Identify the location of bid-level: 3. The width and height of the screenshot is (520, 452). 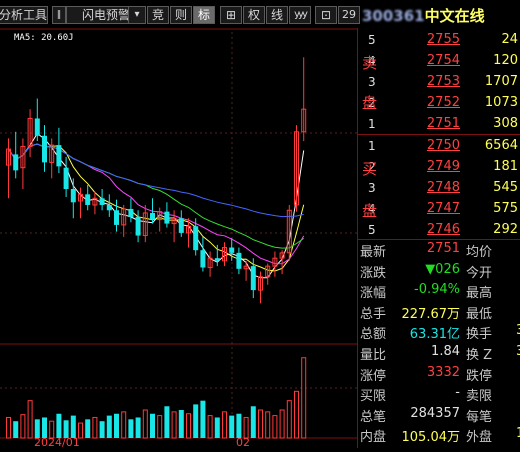
(372, 188).